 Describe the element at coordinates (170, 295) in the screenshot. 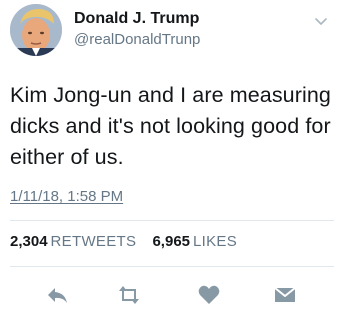

I see `tweet-actions` at that location.